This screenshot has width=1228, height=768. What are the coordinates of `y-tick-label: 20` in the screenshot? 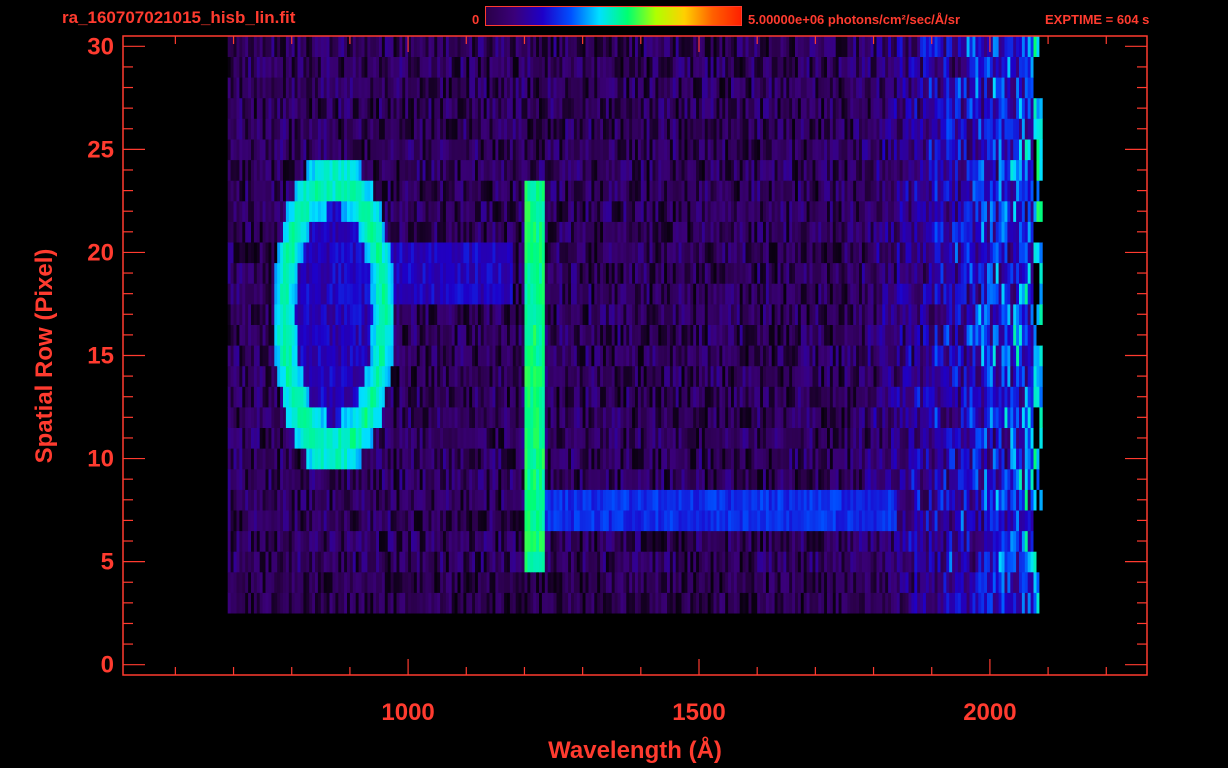 It's located at (100, 252).